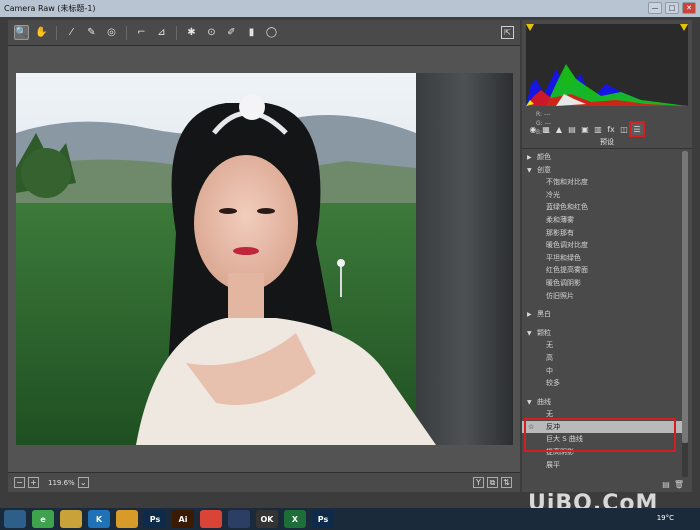  Describe the element at coordinates (585, 129) in the screenshot. I see `split-toning-tab-icon: ▣` at that location.